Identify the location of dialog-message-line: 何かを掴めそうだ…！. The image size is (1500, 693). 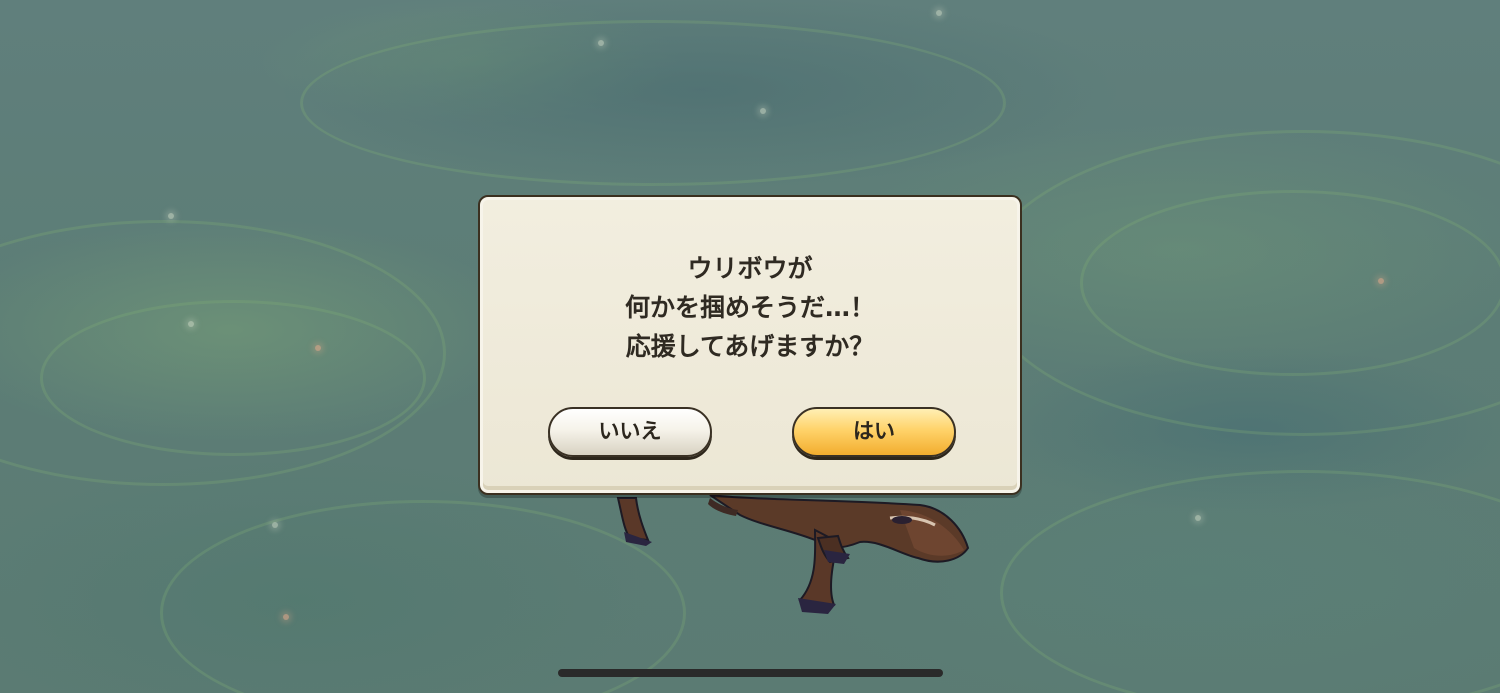
(749, 307).